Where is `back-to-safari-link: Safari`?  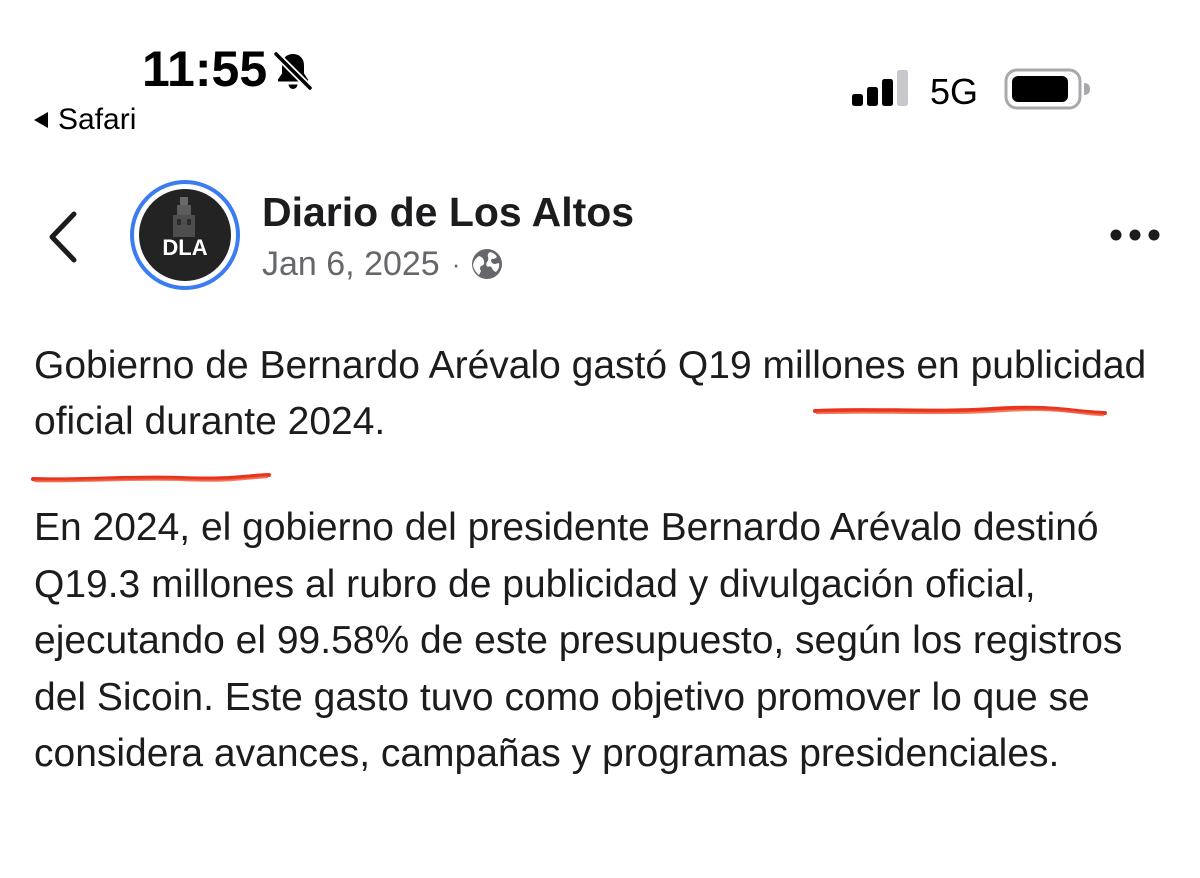
back-to-safari-link: Safari is located at coordinates (85, 120).